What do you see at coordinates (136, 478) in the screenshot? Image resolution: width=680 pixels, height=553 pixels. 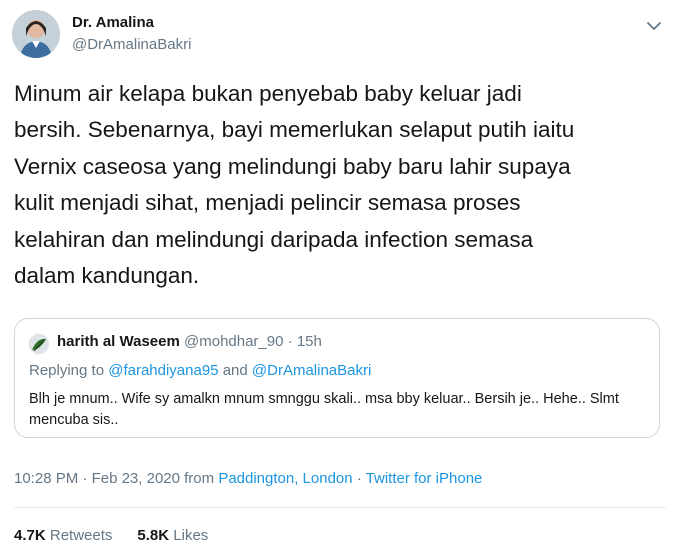 I see `tweet-date: Feb 23, 2020` at bounding box center [136, 478].